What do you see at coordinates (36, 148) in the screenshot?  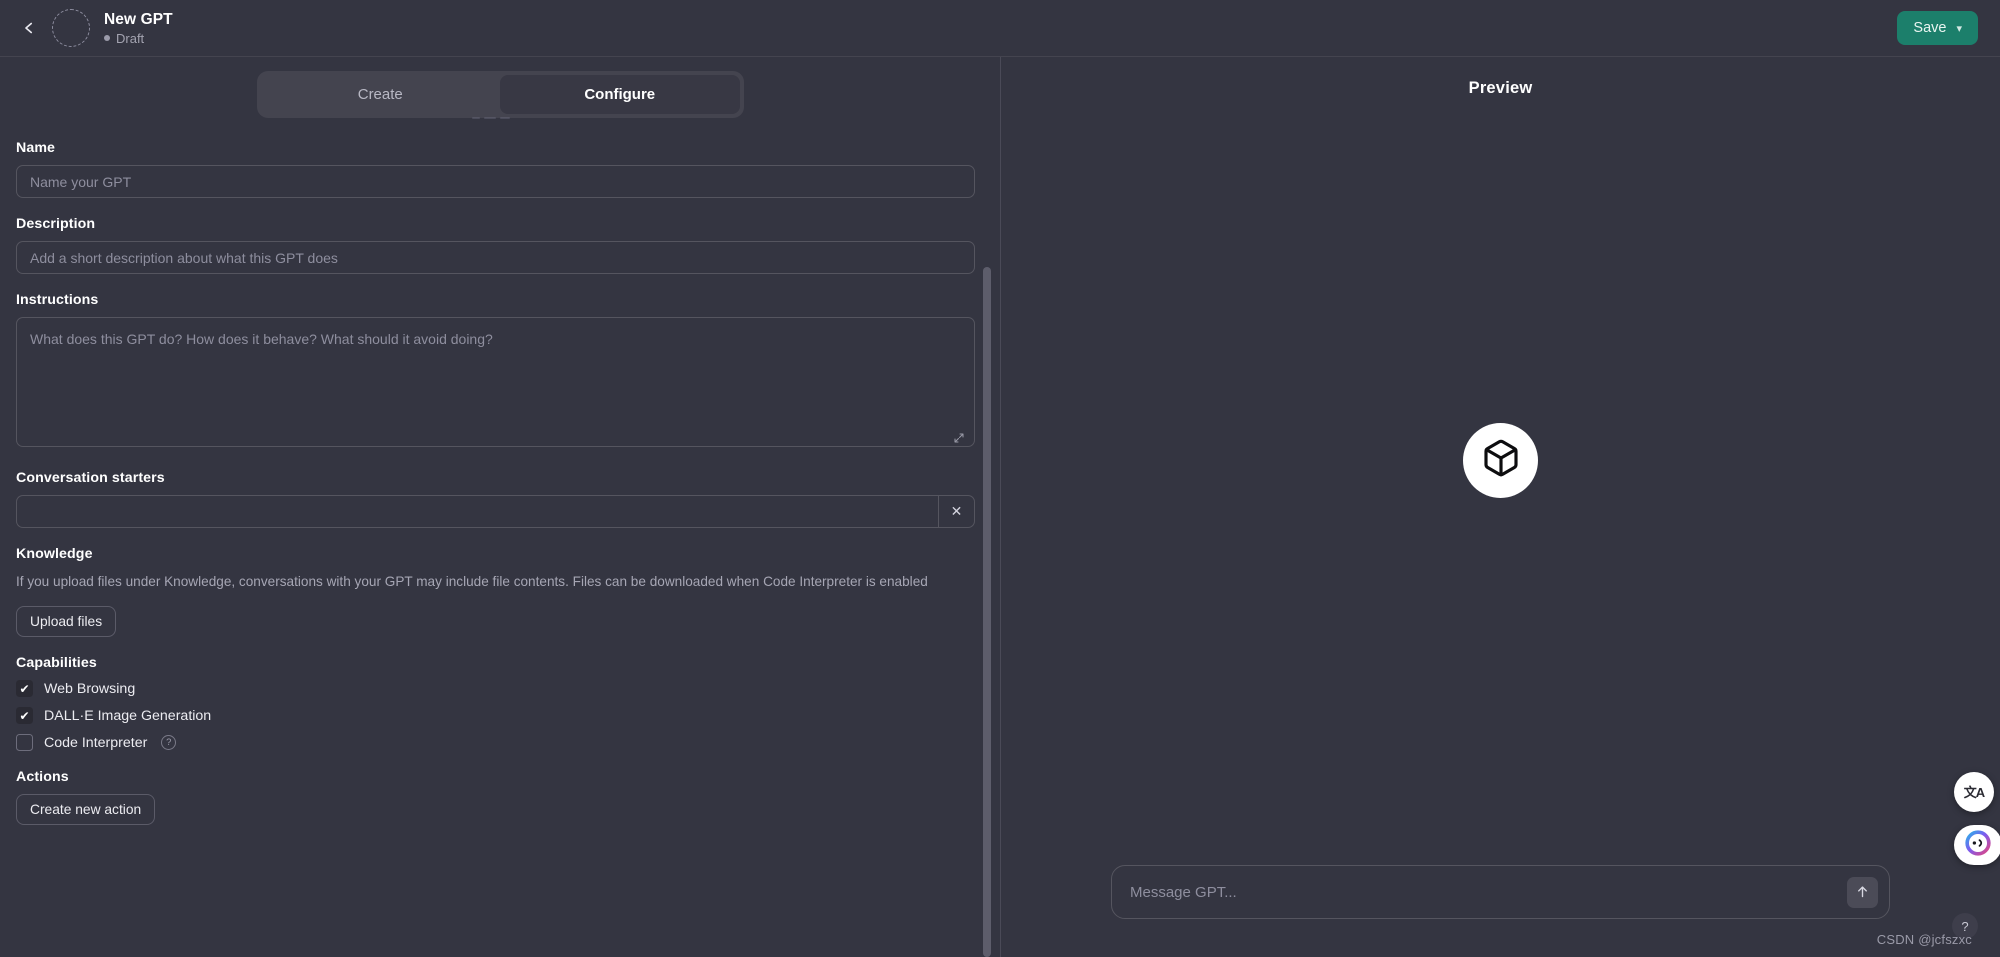 I see `name-label: Name` at bounding box center [36, 148].